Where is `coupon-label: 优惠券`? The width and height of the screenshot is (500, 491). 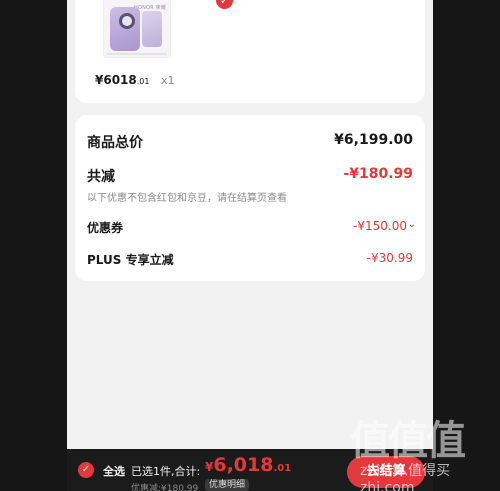 coupon-label: 优惠券 is located at coordinates (105, 228).